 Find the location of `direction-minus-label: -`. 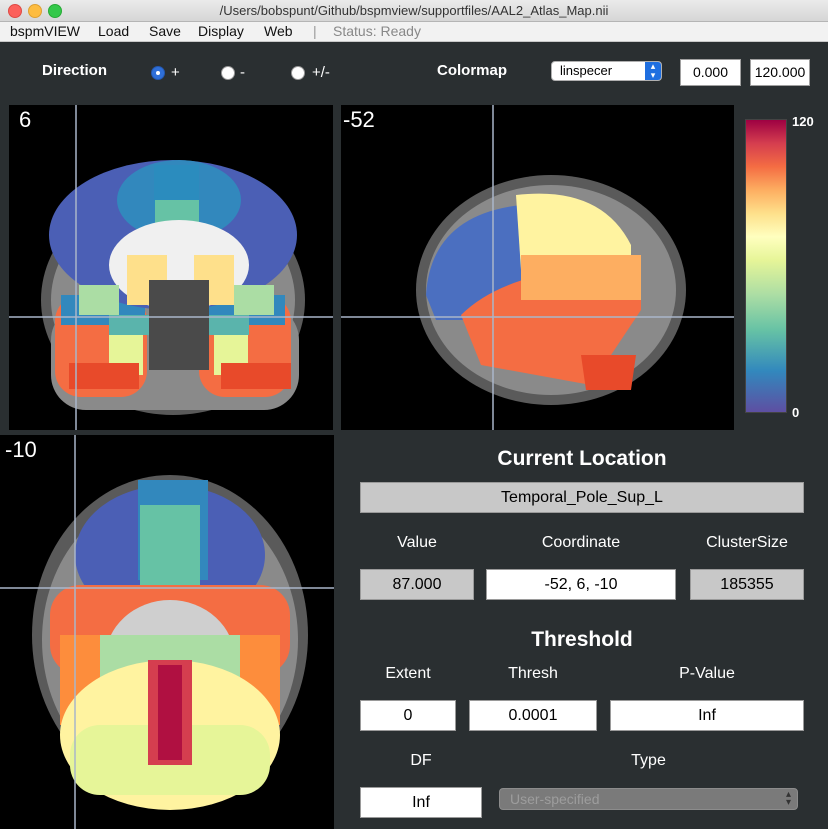

direction-minus-label: - is located at coordinates (242, 72).